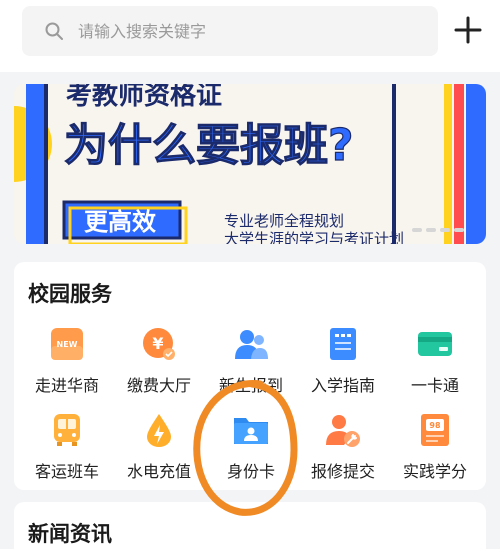  I want to click on plus-icon, so click(468, 30).